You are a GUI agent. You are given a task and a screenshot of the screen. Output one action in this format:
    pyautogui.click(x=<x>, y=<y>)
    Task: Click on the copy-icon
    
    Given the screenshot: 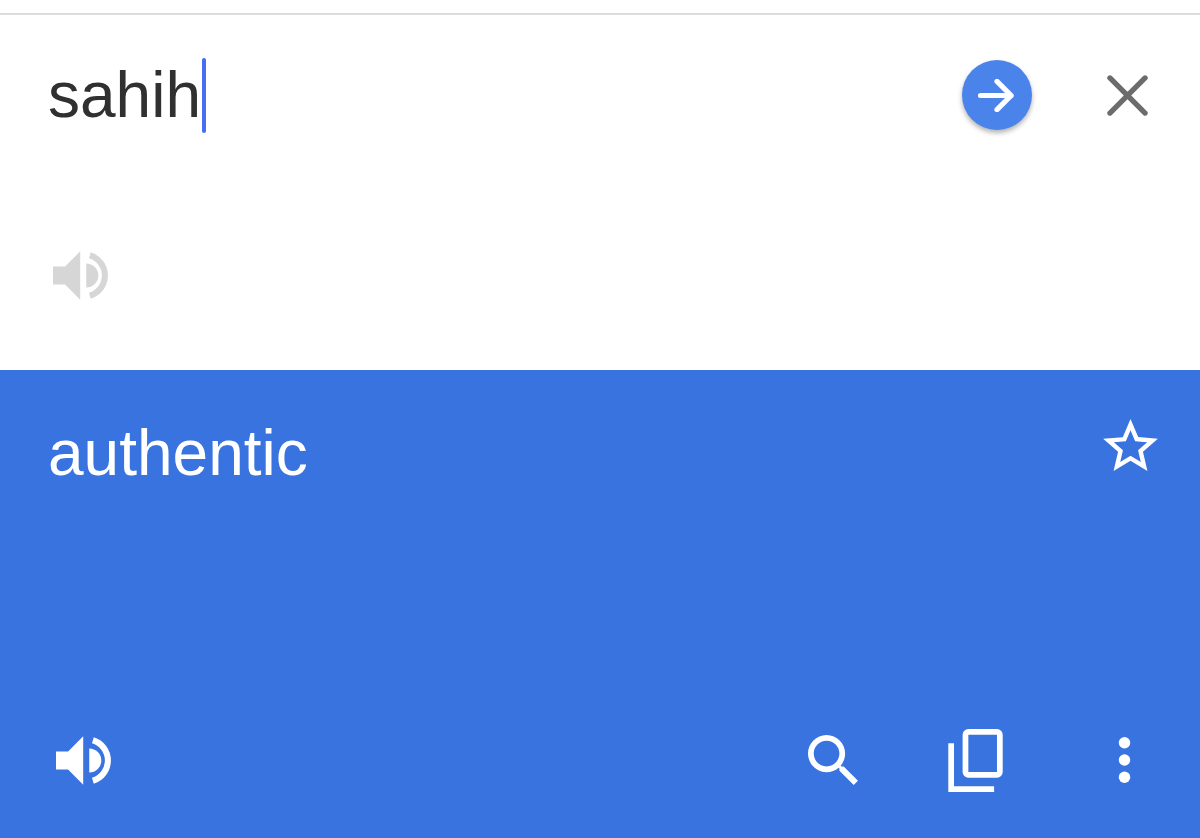 What is the action you would take?
    pyautogui.click(x=975, y=760)
    